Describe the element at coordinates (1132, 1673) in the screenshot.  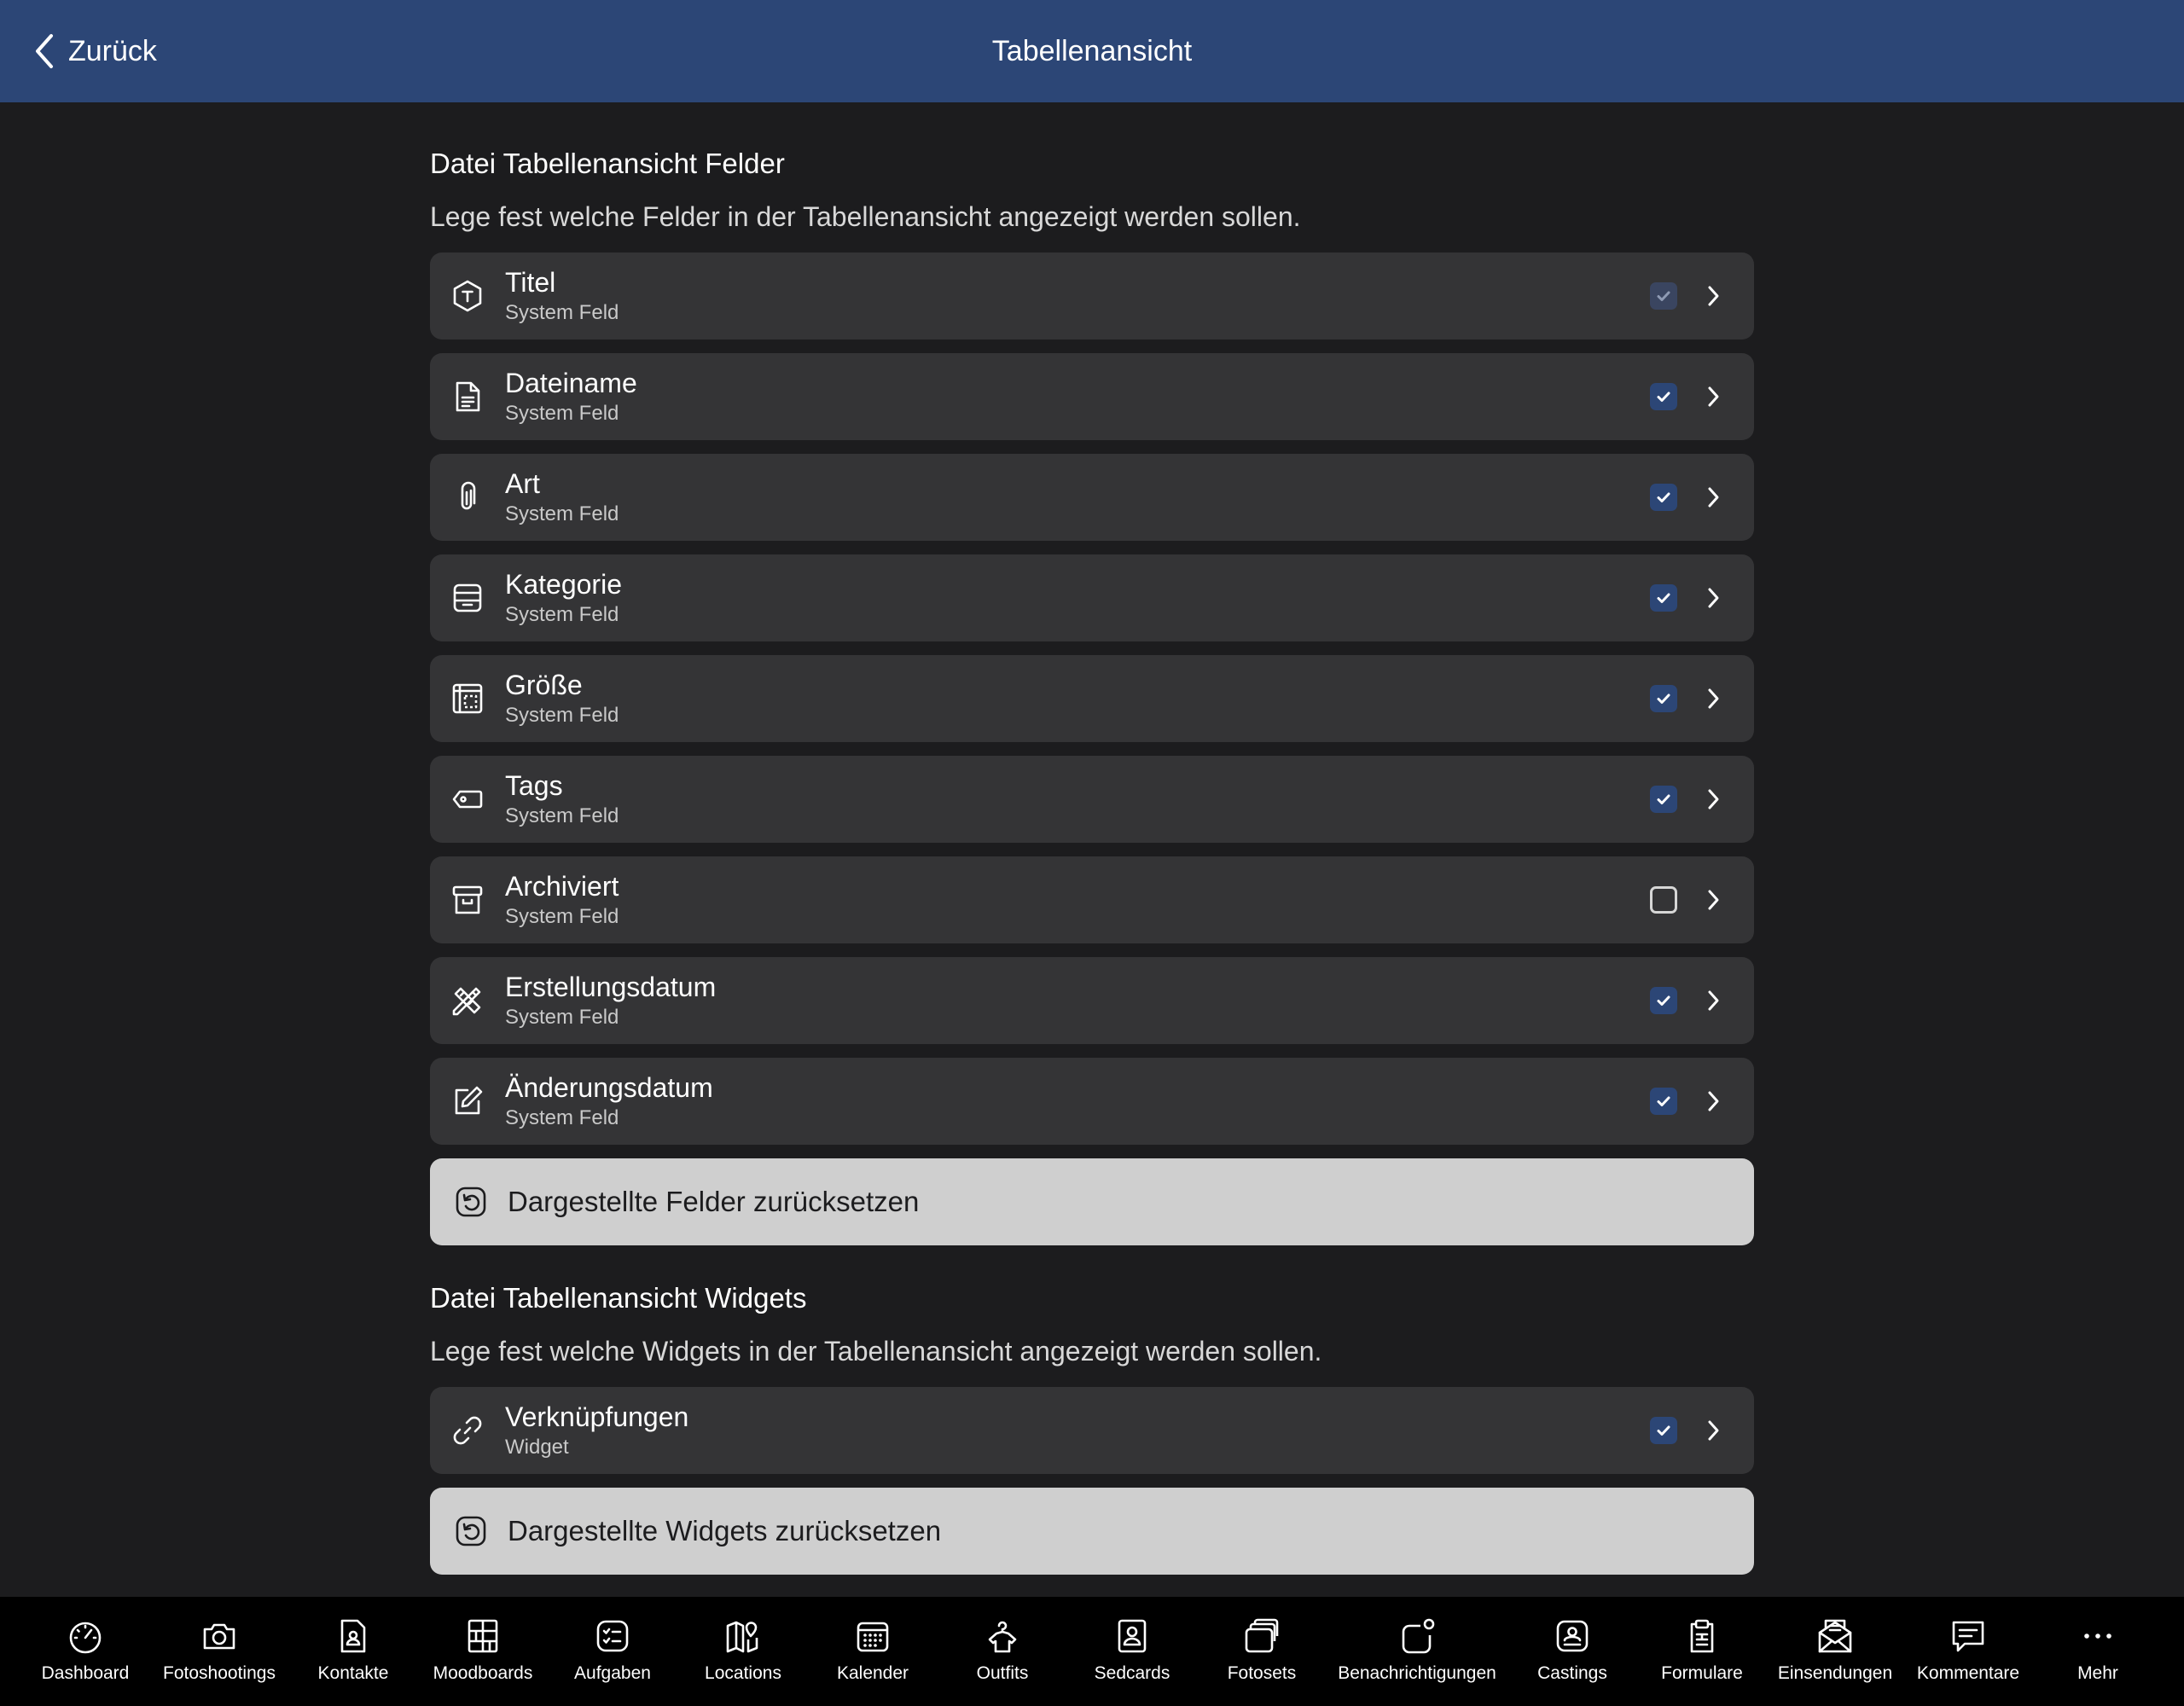
I see `tab-label: Sedcards` at that location.